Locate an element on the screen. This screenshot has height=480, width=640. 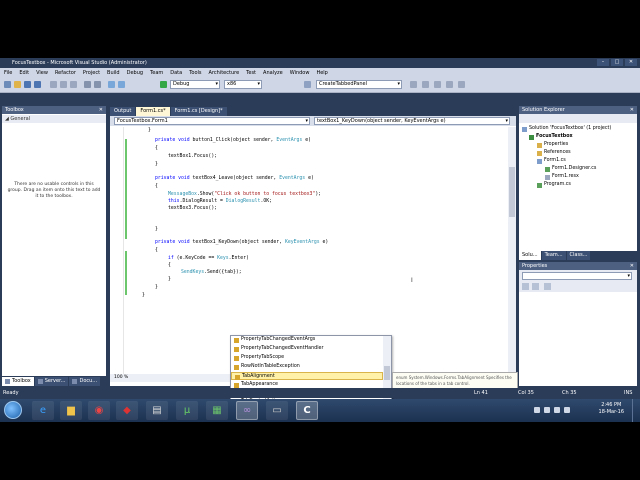
tree-item-references: References is located at coordinates (554, 153).